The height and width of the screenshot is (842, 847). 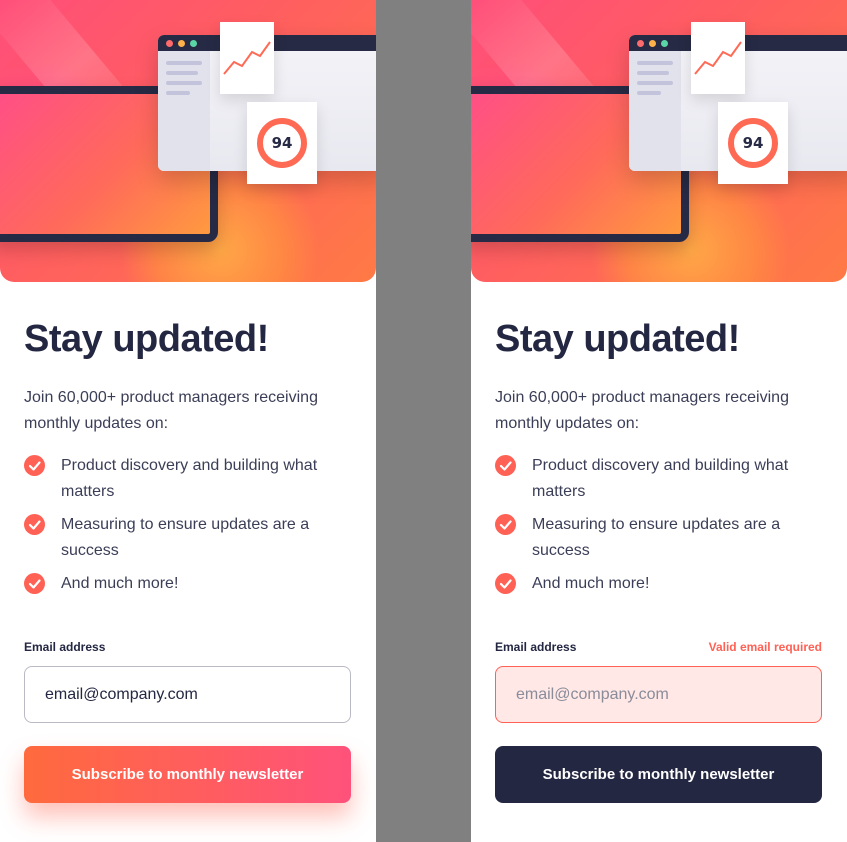 I want to click on email-error-message: Valid email required, so click(x=765, y=647).